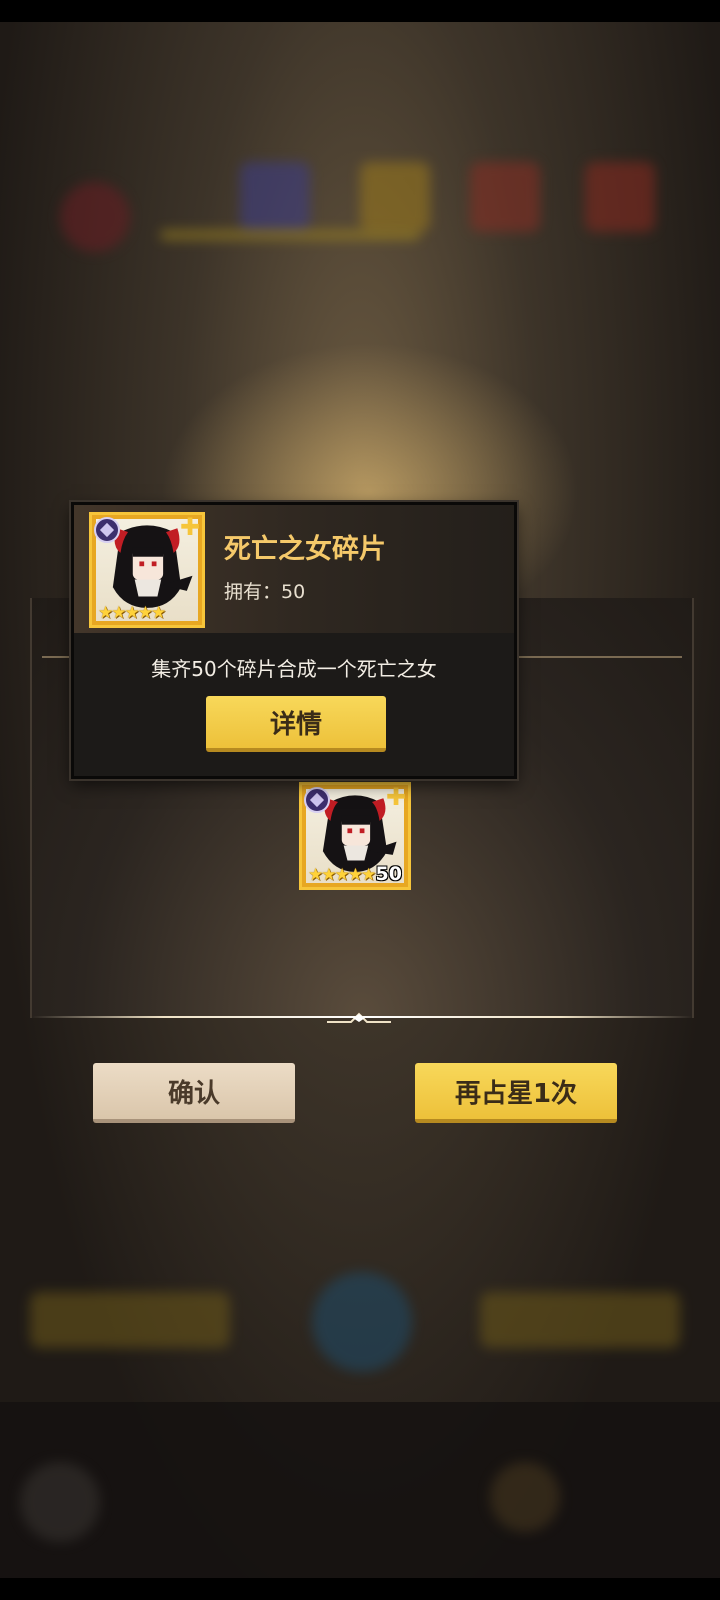 Image resolution: width=720 pixels, height=1600 pixels. I want to click on owned-count: 拥有：50, so click(264, 590).